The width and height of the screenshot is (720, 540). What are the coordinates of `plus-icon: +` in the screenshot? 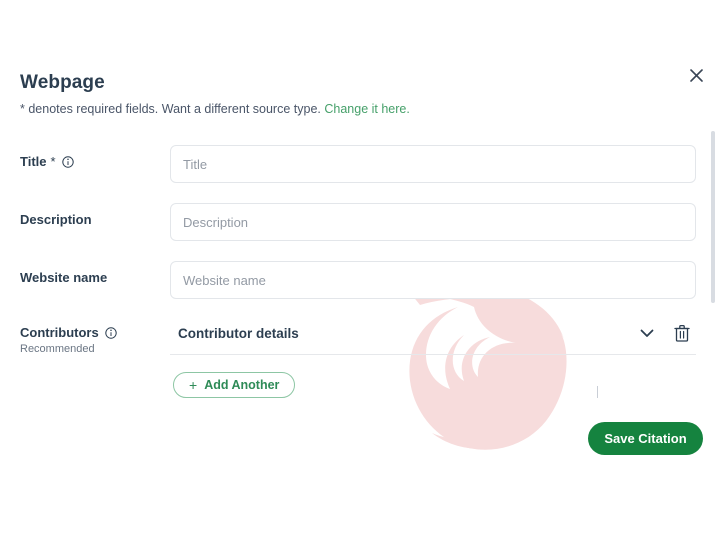 It's located at (193, 385).